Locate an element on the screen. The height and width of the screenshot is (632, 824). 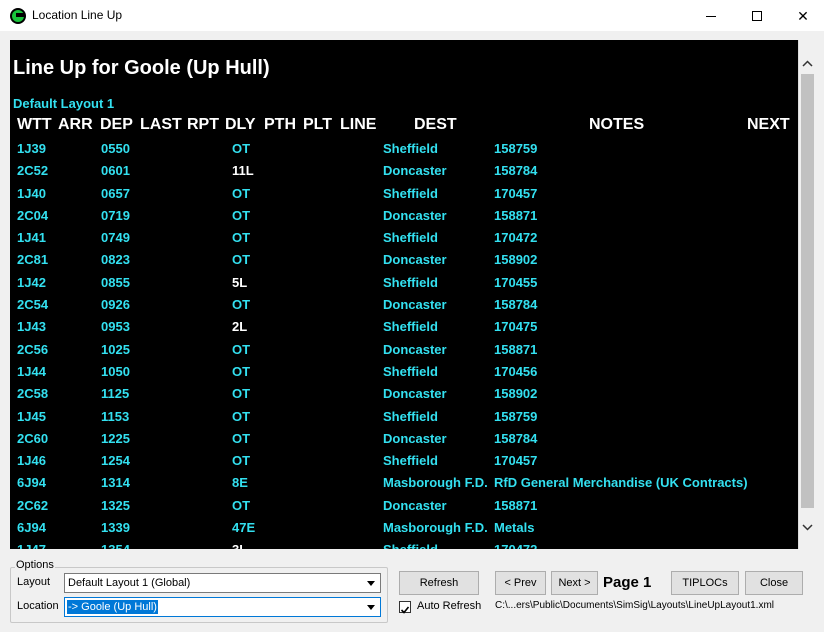
col-header-pth: PTH is located at coordinates (280, 124).